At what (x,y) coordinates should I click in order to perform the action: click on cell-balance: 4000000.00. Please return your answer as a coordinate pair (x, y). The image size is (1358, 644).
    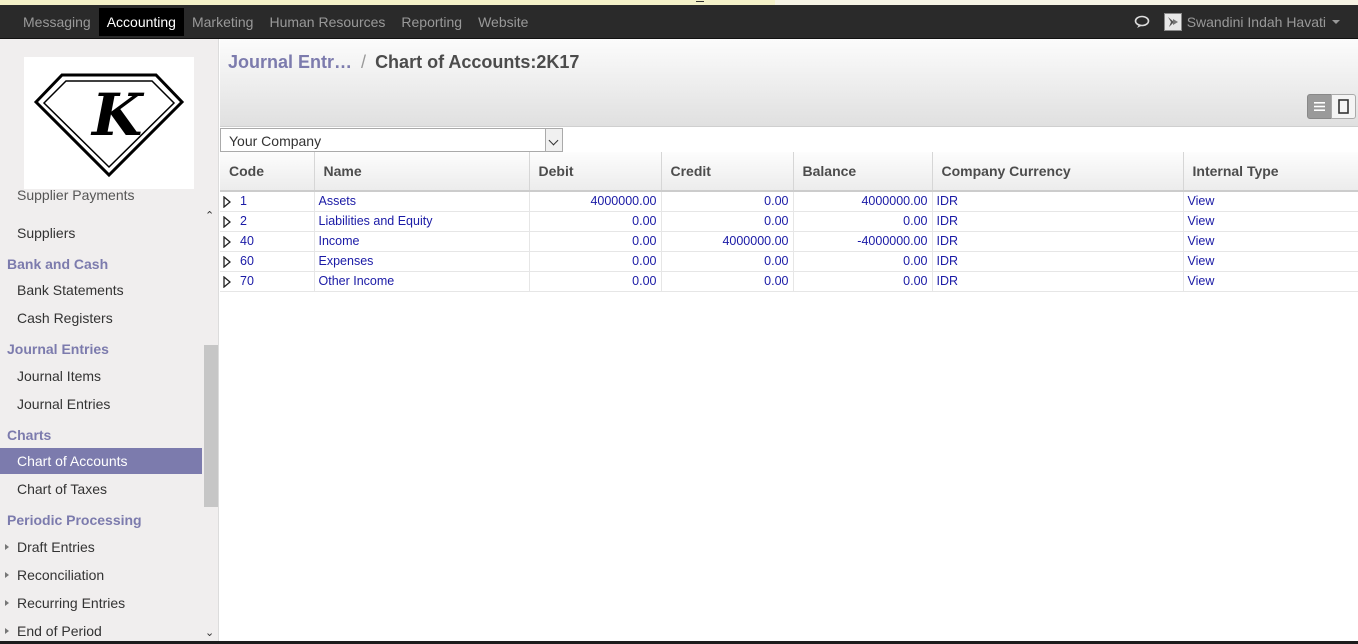
    Looking at the image, I should click on (863, 201).